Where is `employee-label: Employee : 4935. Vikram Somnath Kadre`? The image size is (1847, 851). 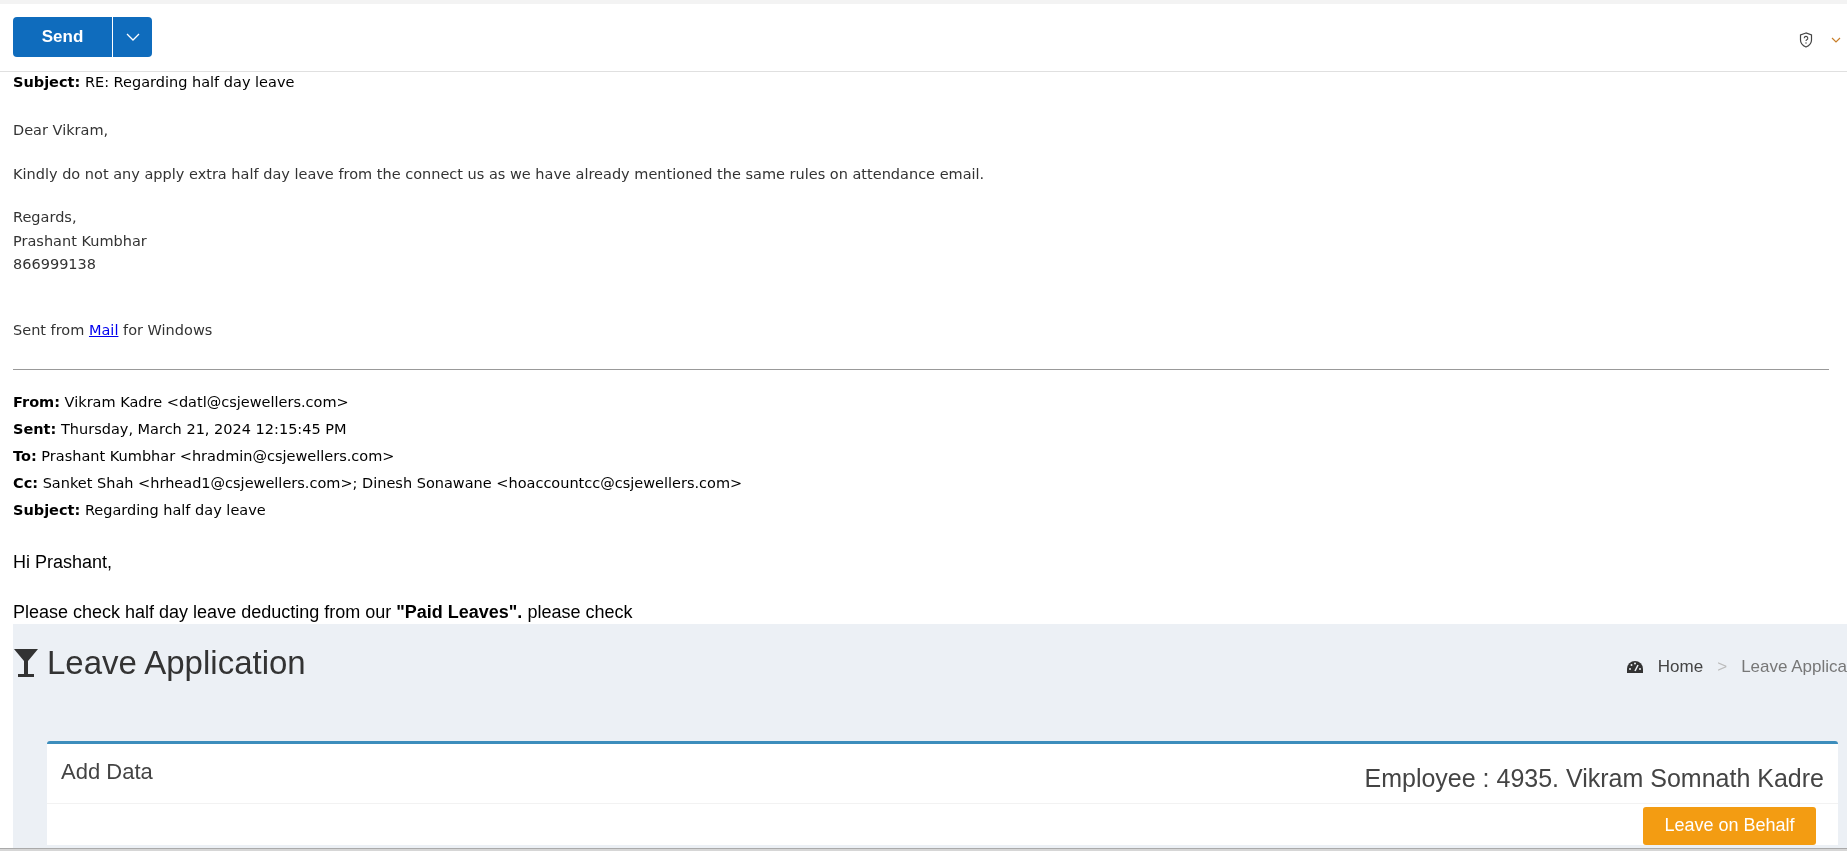
employee-label: Employee : 4935. Vikram Somnath Kadre is located at coordinates (1594, 778).